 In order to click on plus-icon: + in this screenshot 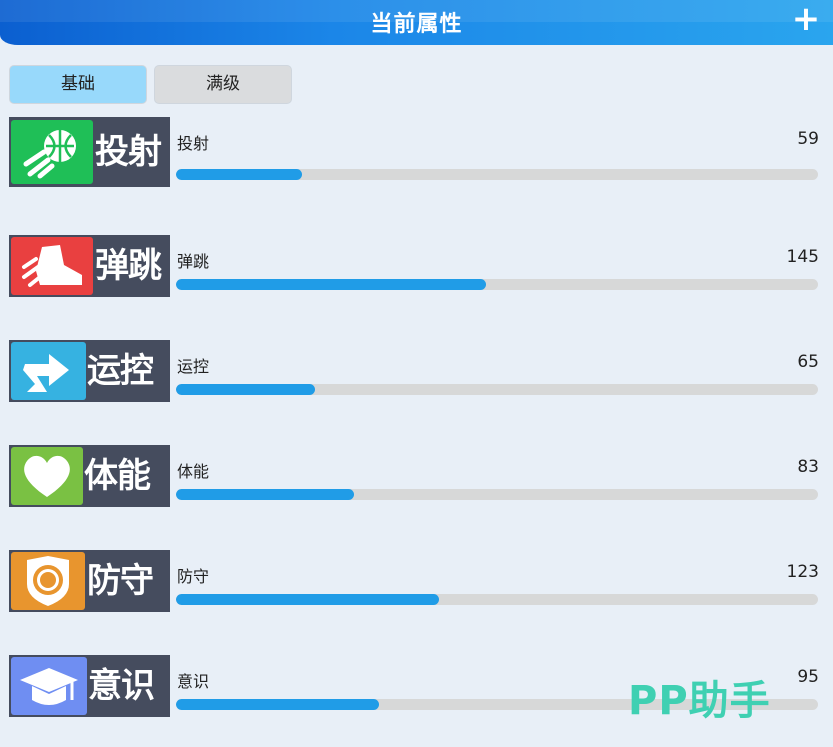, I will do `click(806, 19)`.